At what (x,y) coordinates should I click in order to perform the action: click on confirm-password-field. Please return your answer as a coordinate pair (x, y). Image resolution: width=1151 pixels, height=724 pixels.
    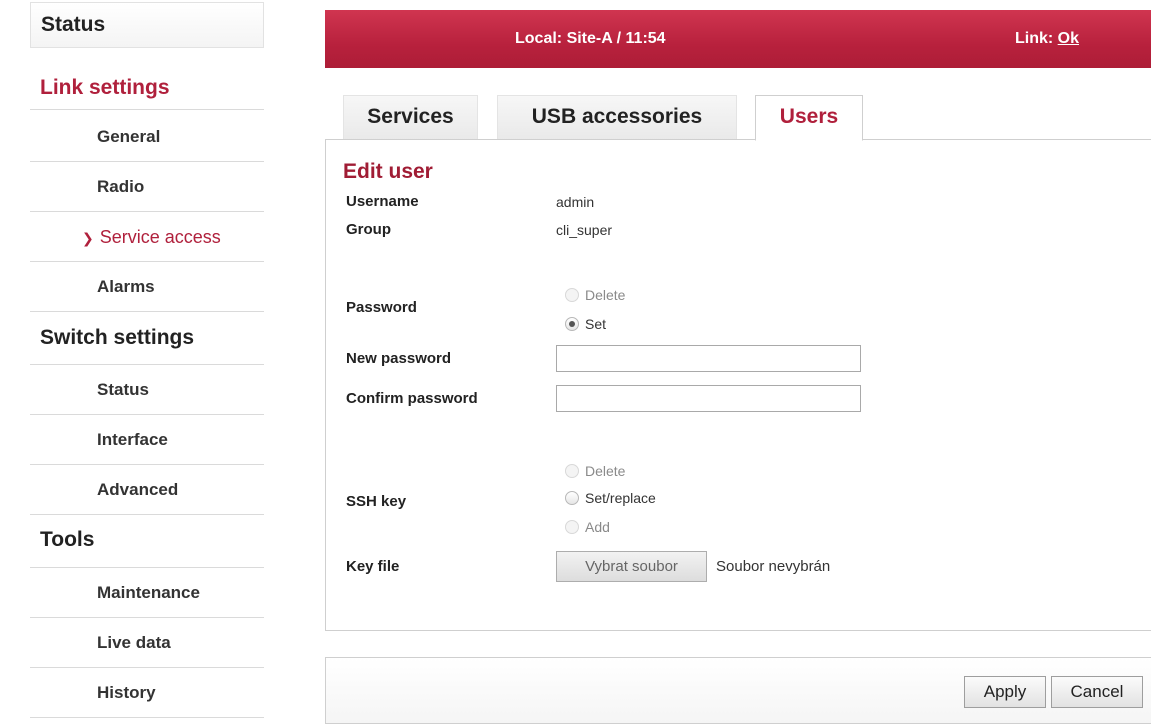
    Looking at the image, I should click on (708, 398).